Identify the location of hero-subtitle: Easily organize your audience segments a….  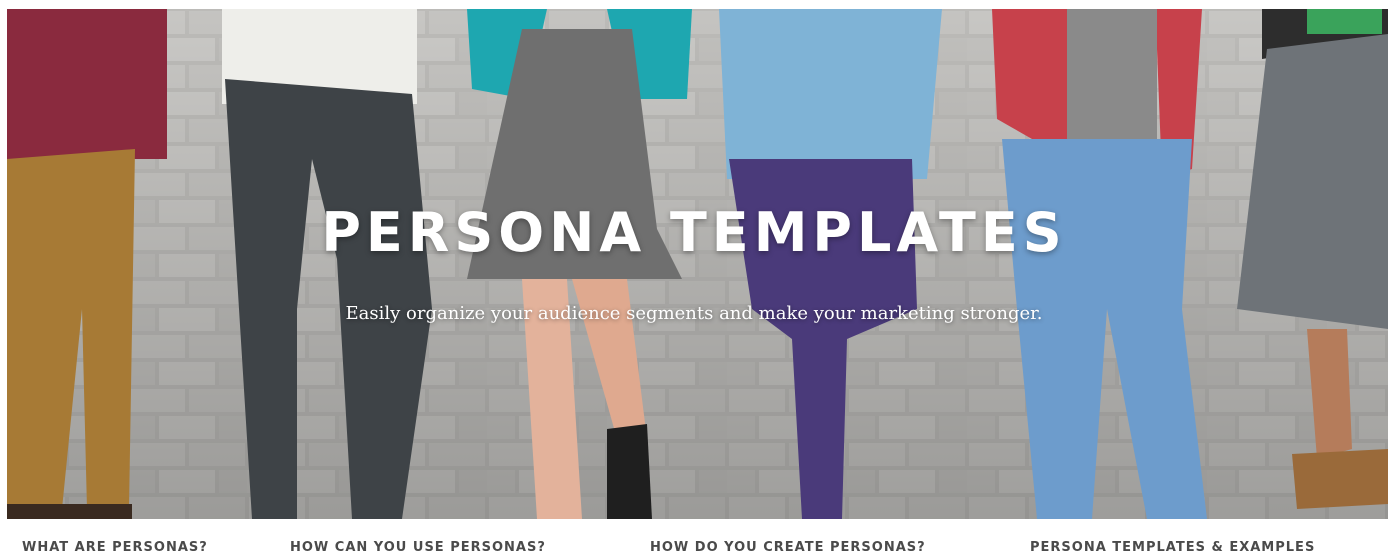
(694, 313).